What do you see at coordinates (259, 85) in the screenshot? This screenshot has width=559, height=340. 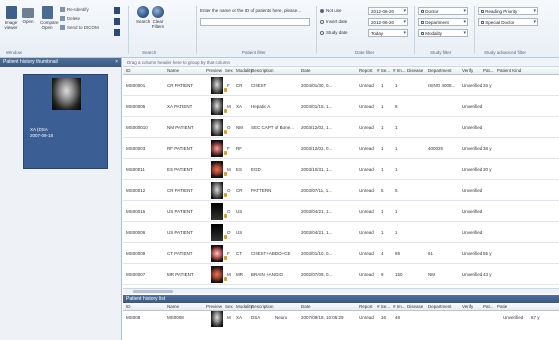 I see `cell-desc: CHEST` at bounding box center [259, 85].